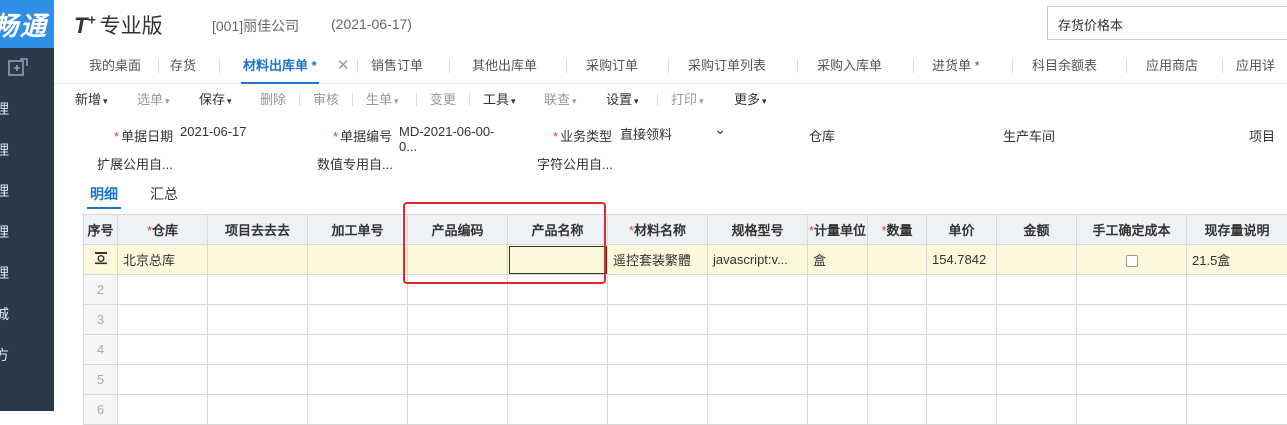 This screenshot has width=1287, height=425. Describe the element at coordinates (558, 260) in the screenshot. I see `cell-product-name` at that location.